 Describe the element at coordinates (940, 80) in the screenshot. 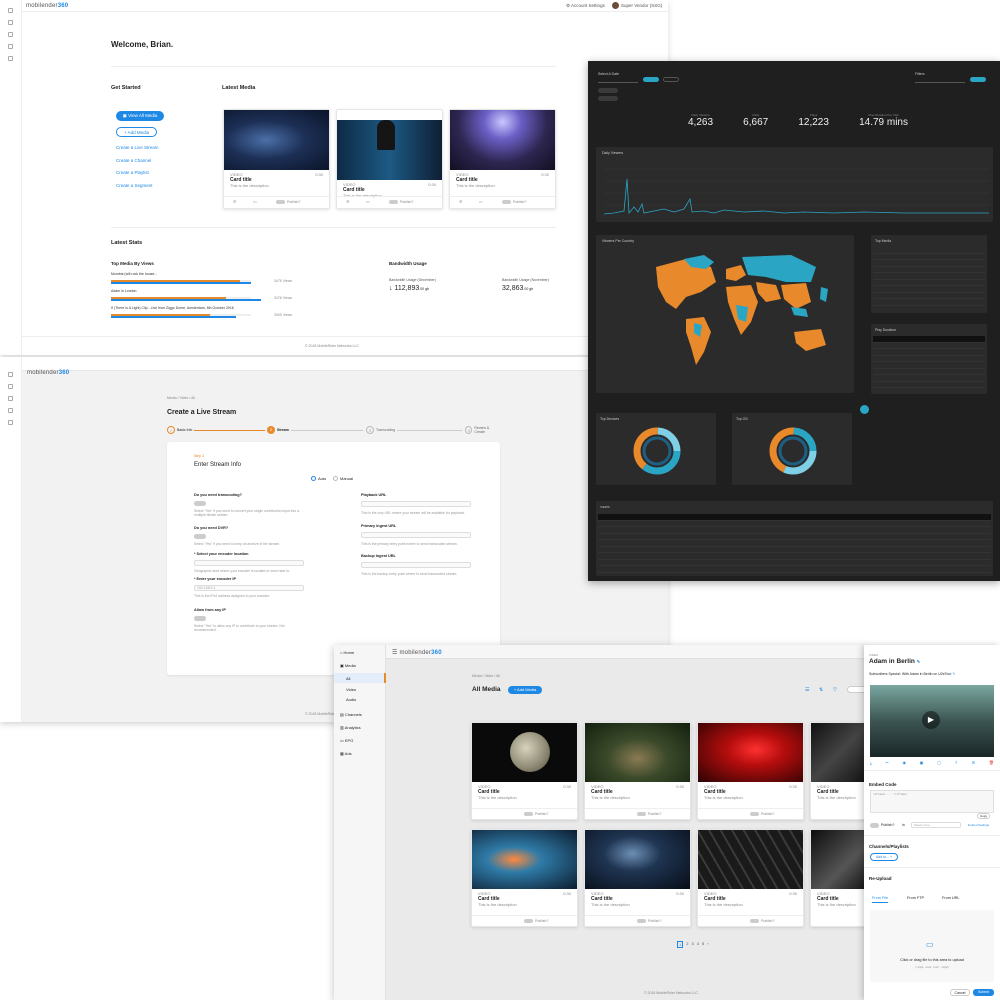

I see `filter-input` at that location.